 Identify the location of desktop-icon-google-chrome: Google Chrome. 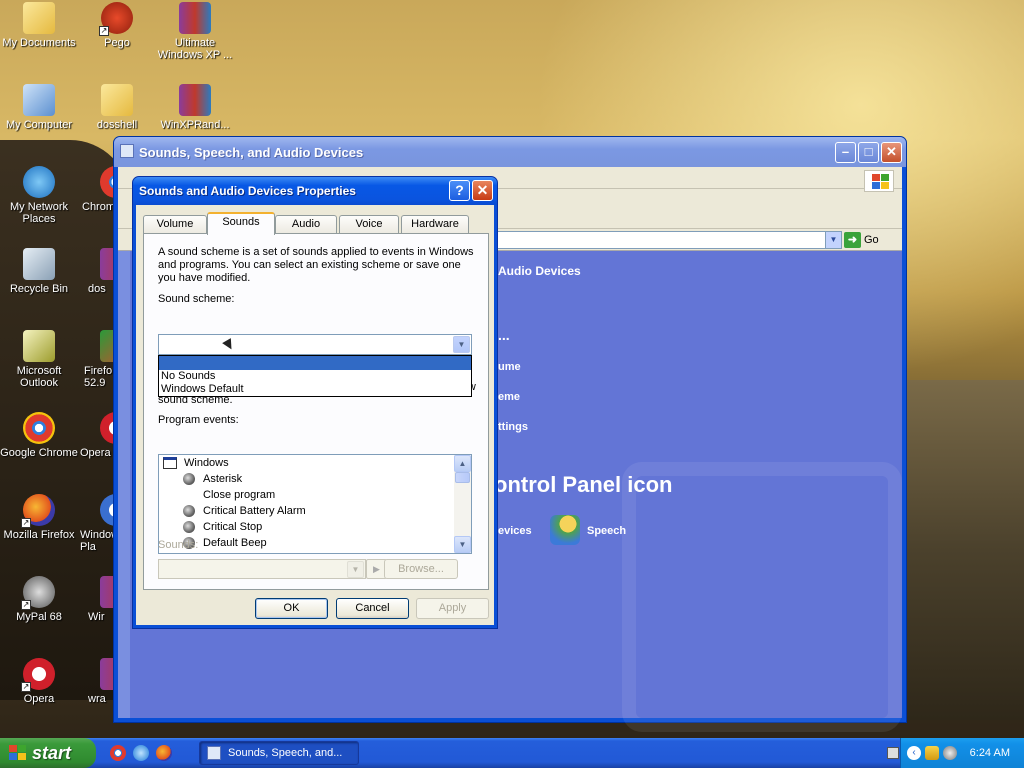
(39, 435).